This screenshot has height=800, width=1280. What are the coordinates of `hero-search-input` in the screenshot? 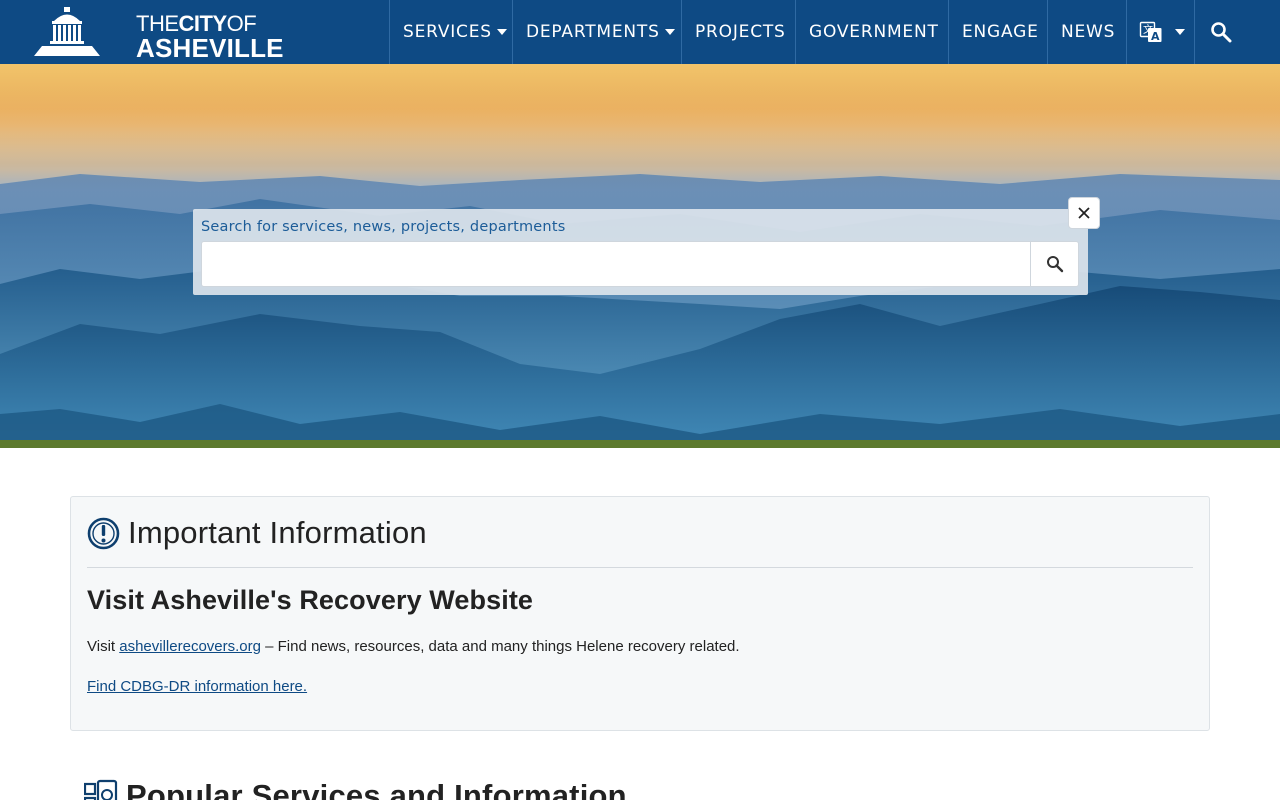 It's located at (616, 264).